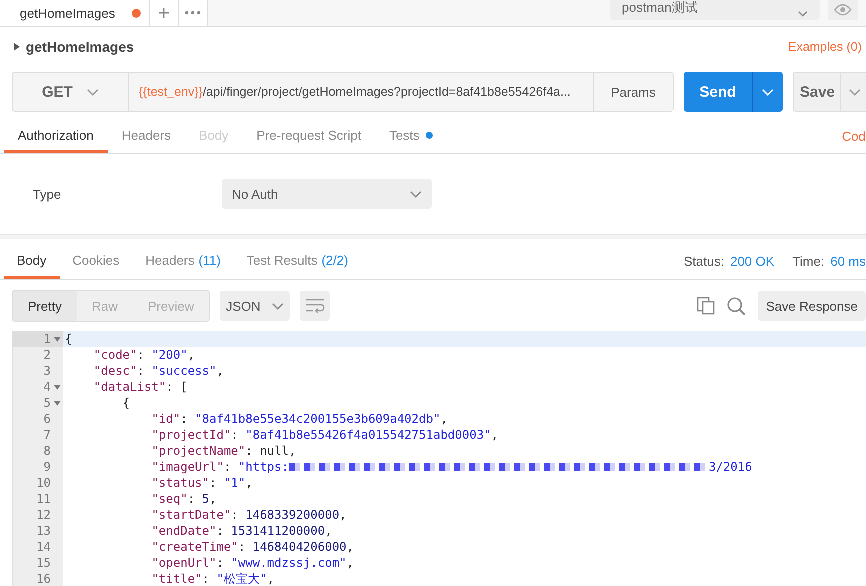 Image resolution: width=866 pixels, height=586 pixels. I want to click on json-key: "projectId", so click(148, 435).